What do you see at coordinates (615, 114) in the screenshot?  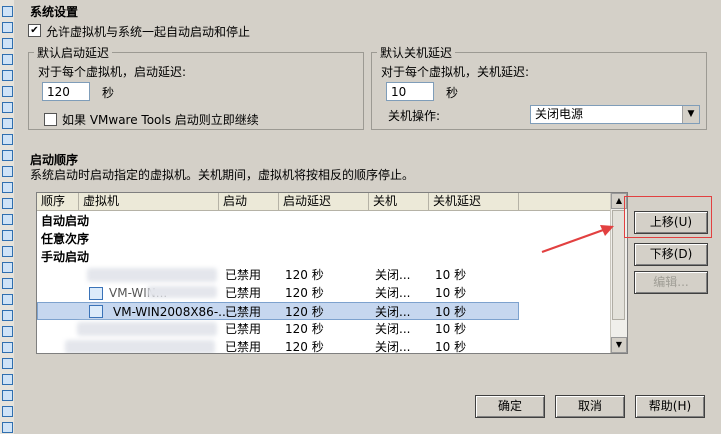 I see `shutdown-action-select: 关闭电源 ▼` at bounding box center [615, 114].